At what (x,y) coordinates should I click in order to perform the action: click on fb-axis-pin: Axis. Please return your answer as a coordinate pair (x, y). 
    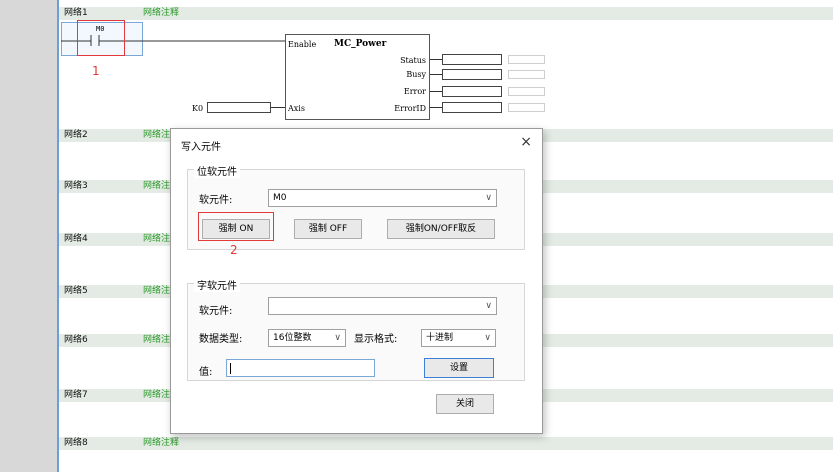
    Looking at the image, I should click on (296, 108).